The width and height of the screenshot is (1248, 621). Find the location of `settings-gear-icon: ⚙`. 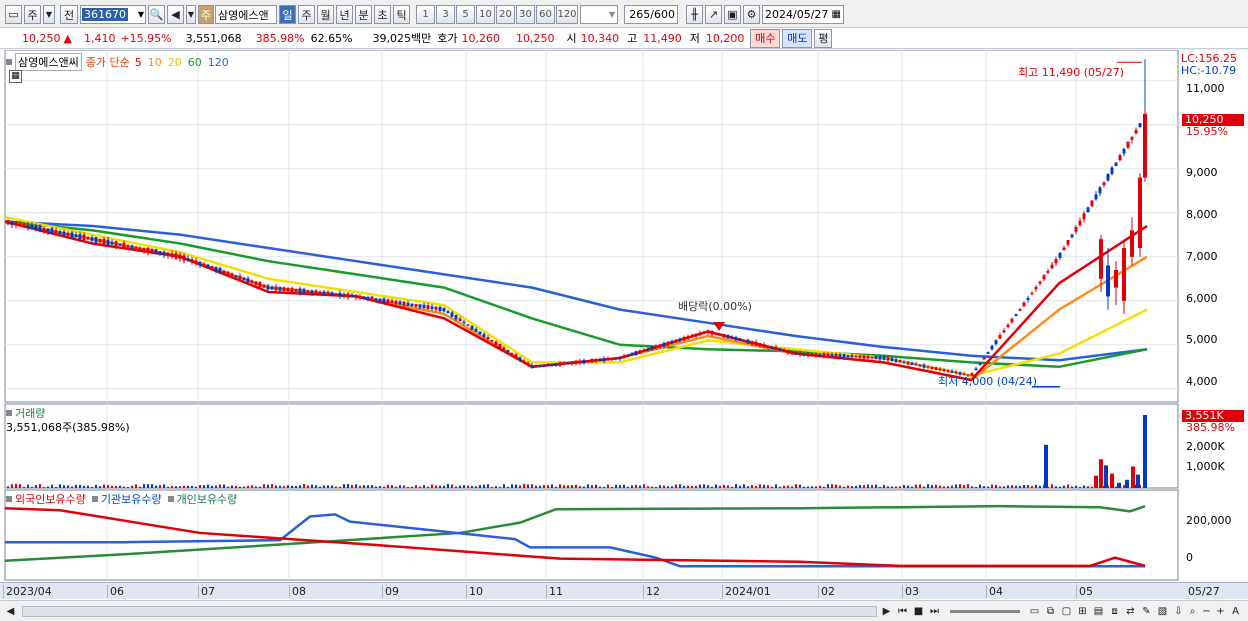

settings-gear-icon: ⚙ is located at coordinates (751, 14).